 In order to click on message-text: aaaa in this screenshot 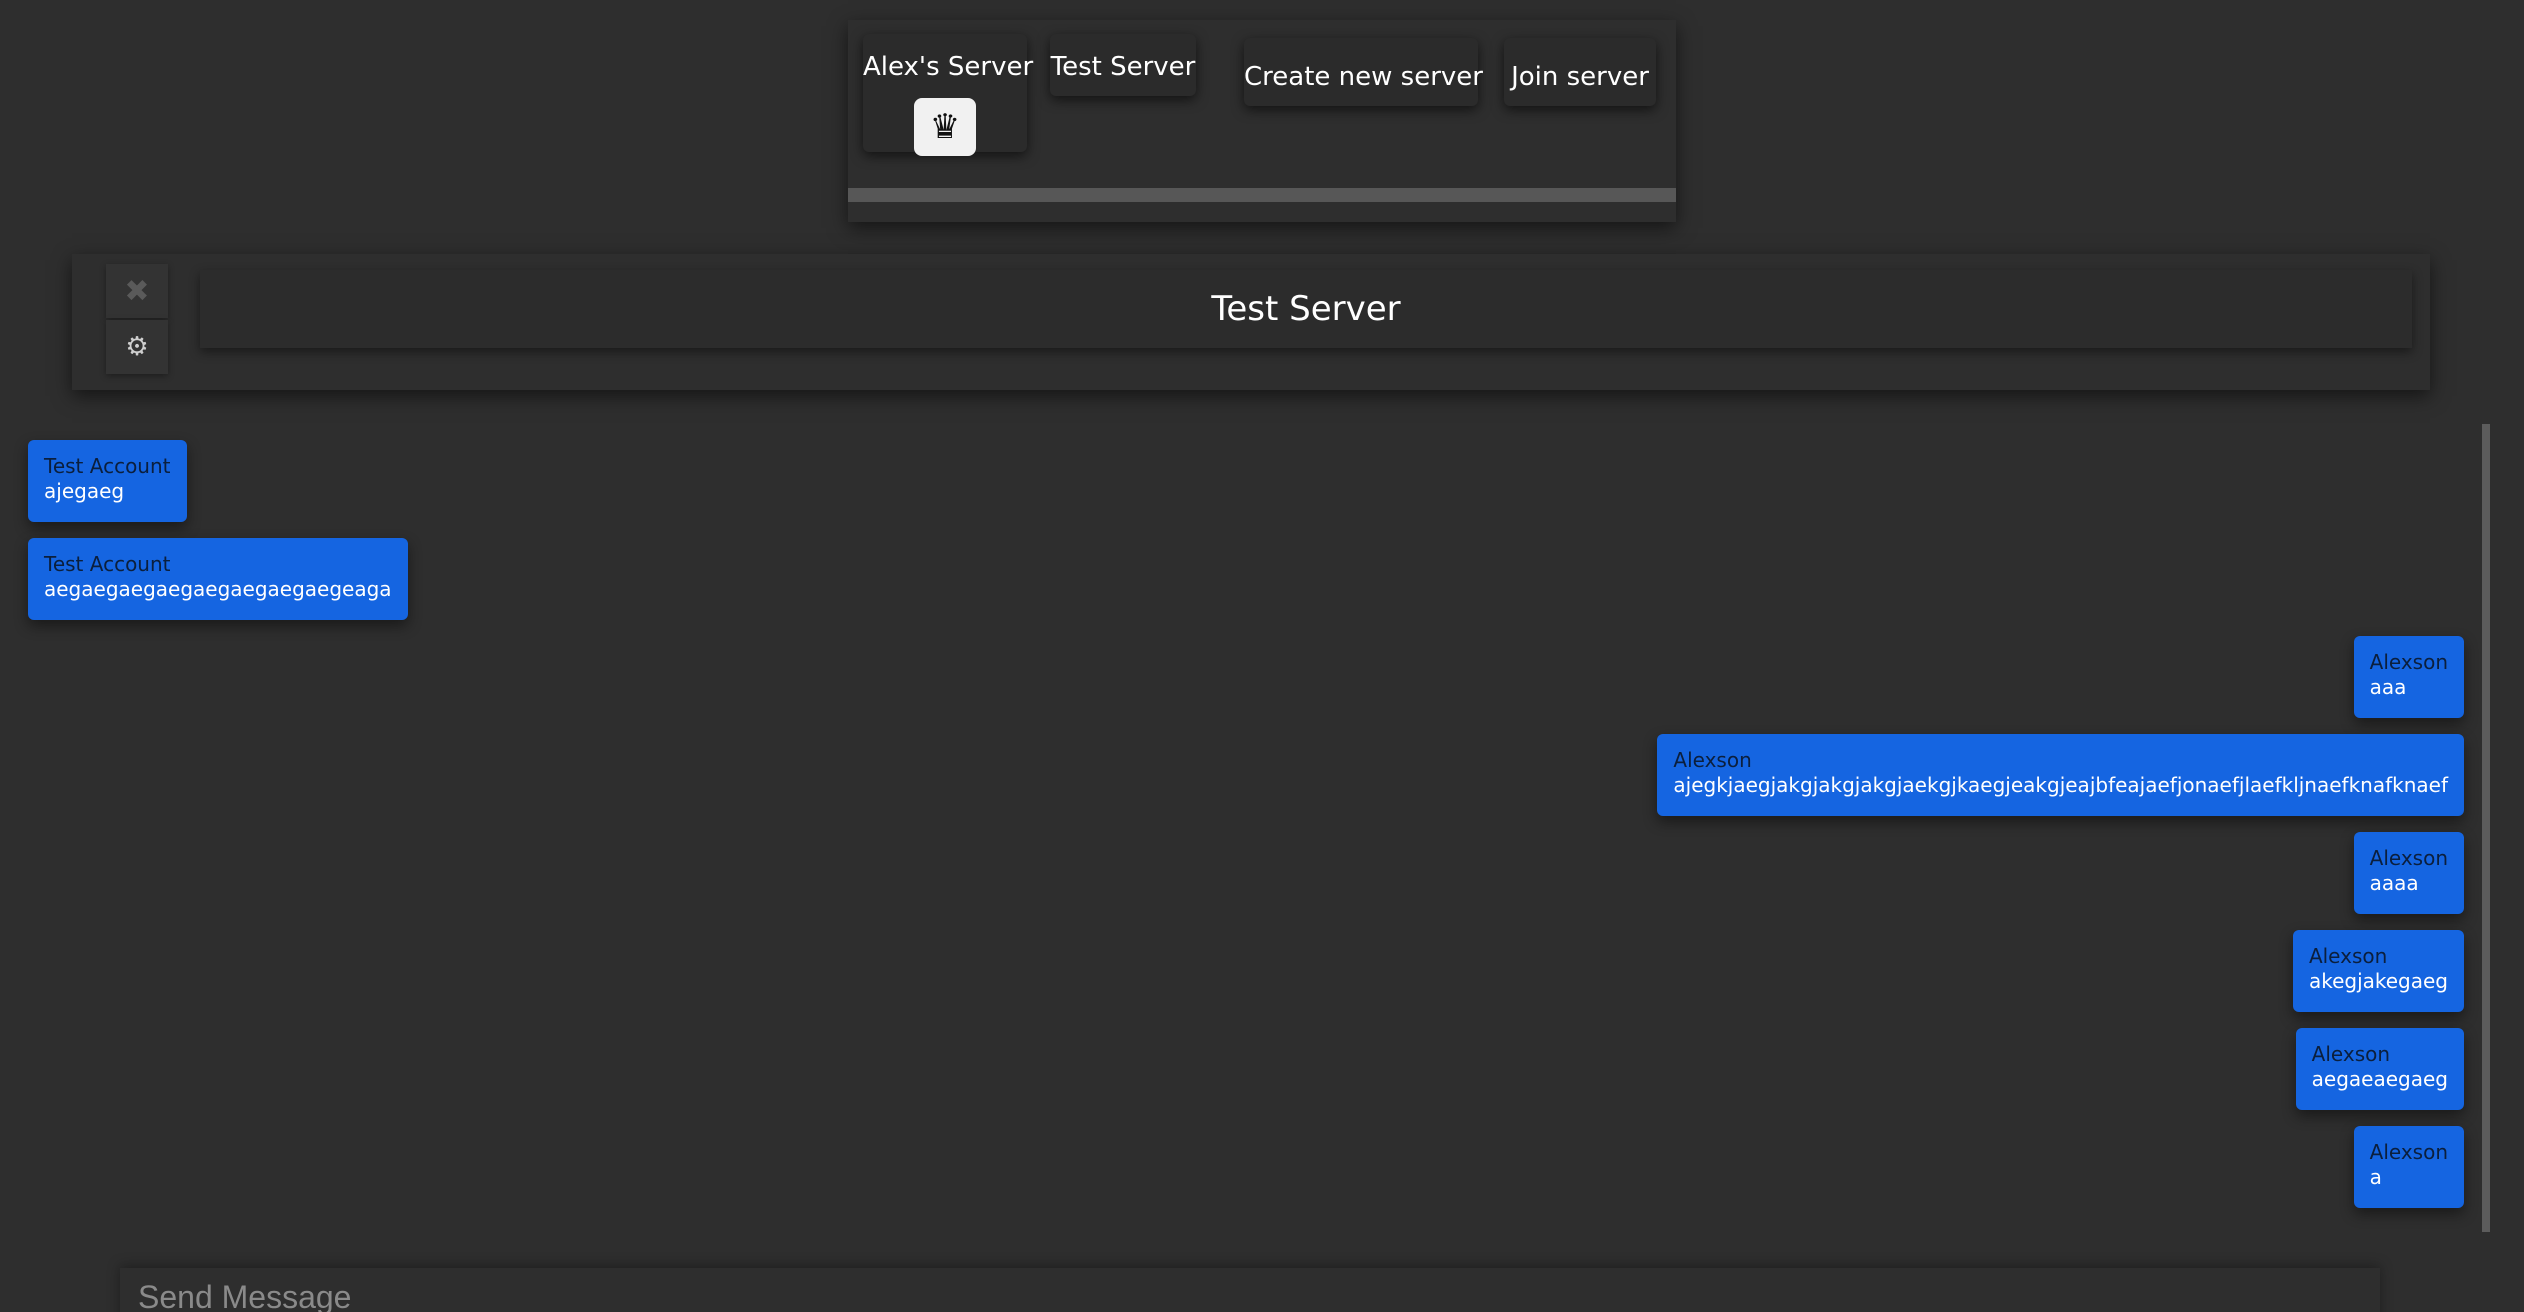, I will do `click(2394, 883)`.